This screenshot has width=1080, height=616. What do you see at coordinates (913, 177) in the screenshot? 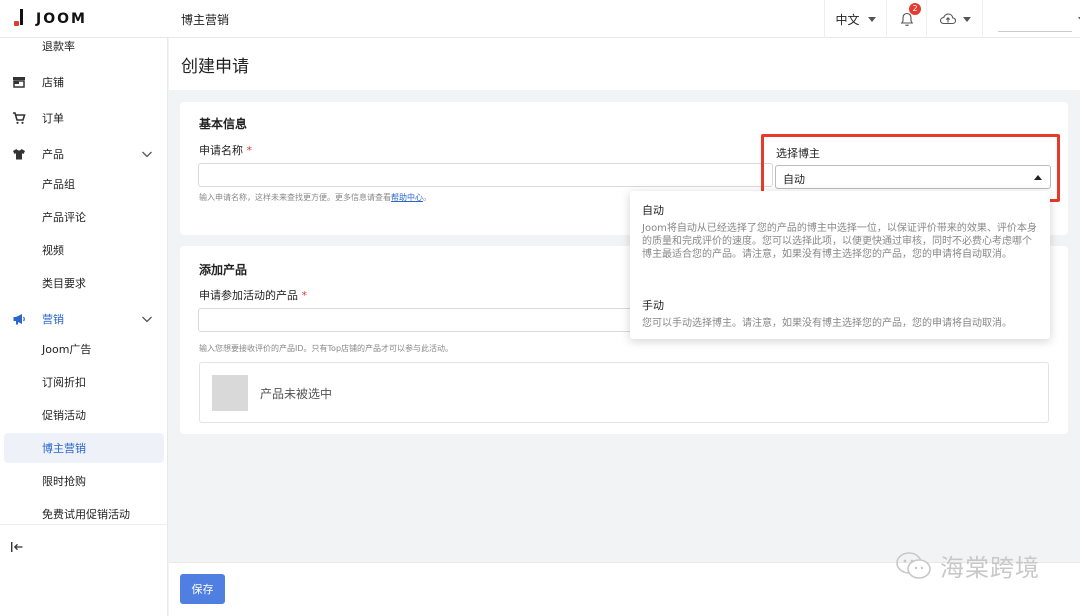
I see `blogger-select: 自动` at bounding box center [913, 177].